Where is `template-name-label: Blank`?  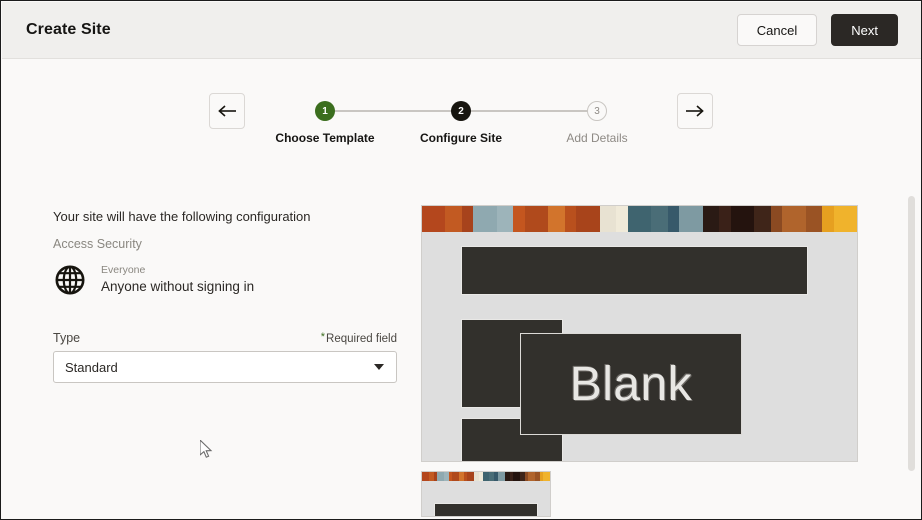
template-name-label: Blank is located at coordinates (631, 384).